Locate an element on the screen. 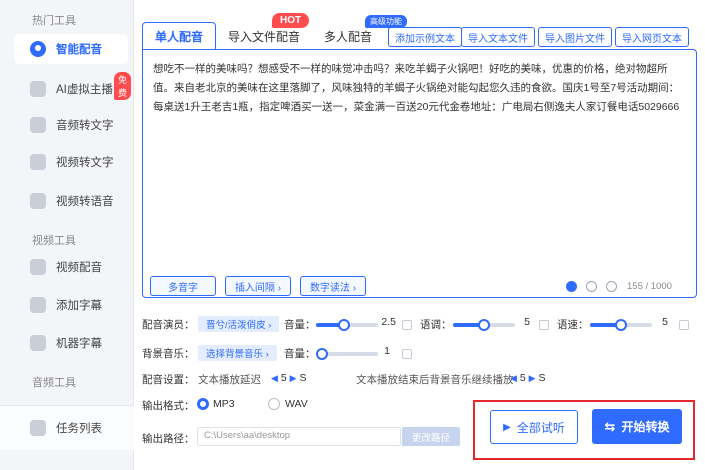 The height and width of the screenshot is (470, 705). text-delay-label: 文本播放延迟 is located at coordinates (229, 380).